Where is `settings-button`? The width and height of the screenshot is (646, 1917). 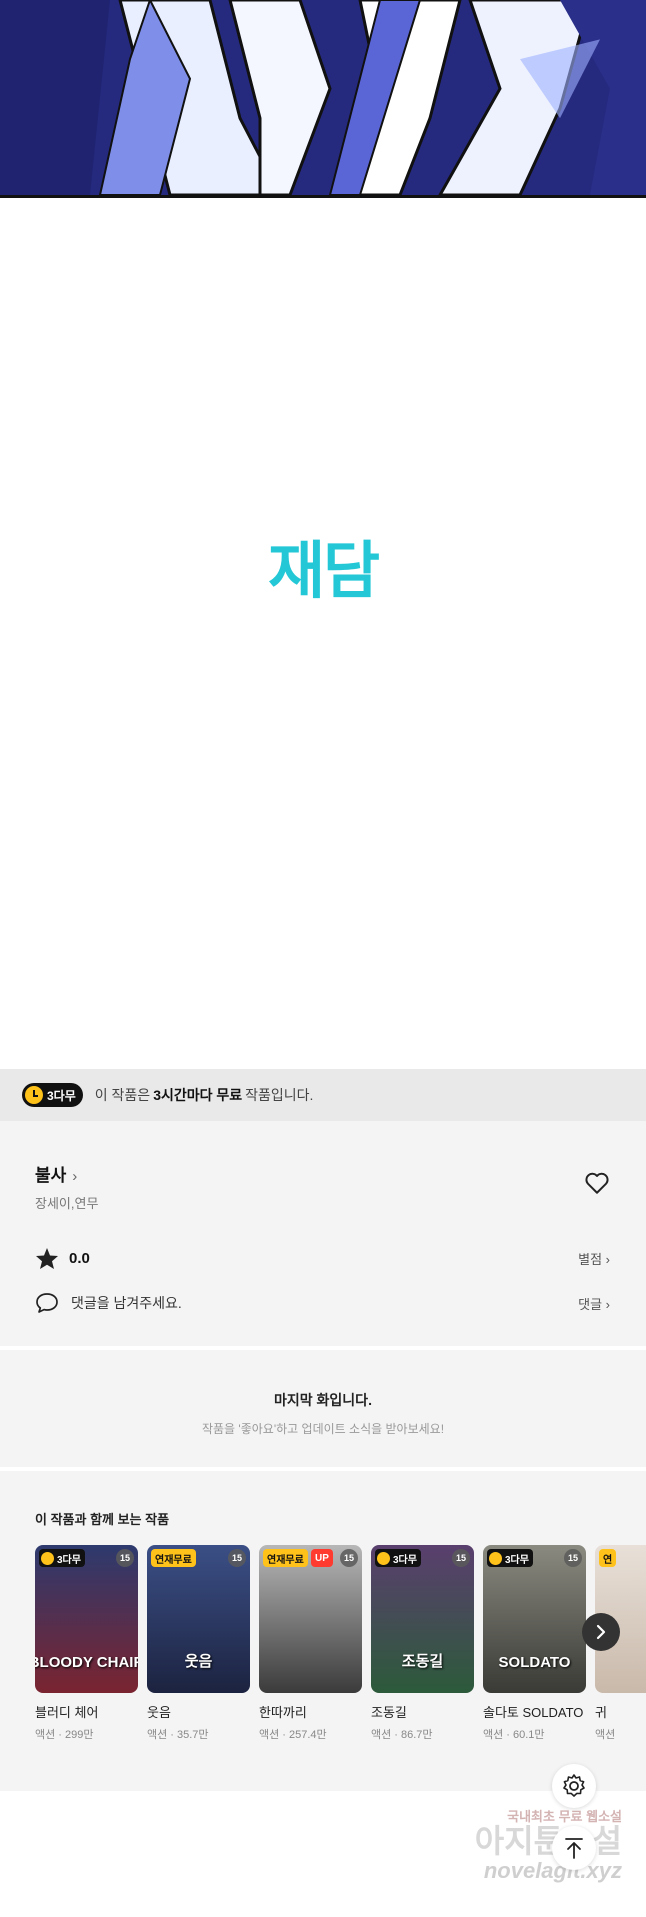
settings-button is located at coordinates (574, 1786).